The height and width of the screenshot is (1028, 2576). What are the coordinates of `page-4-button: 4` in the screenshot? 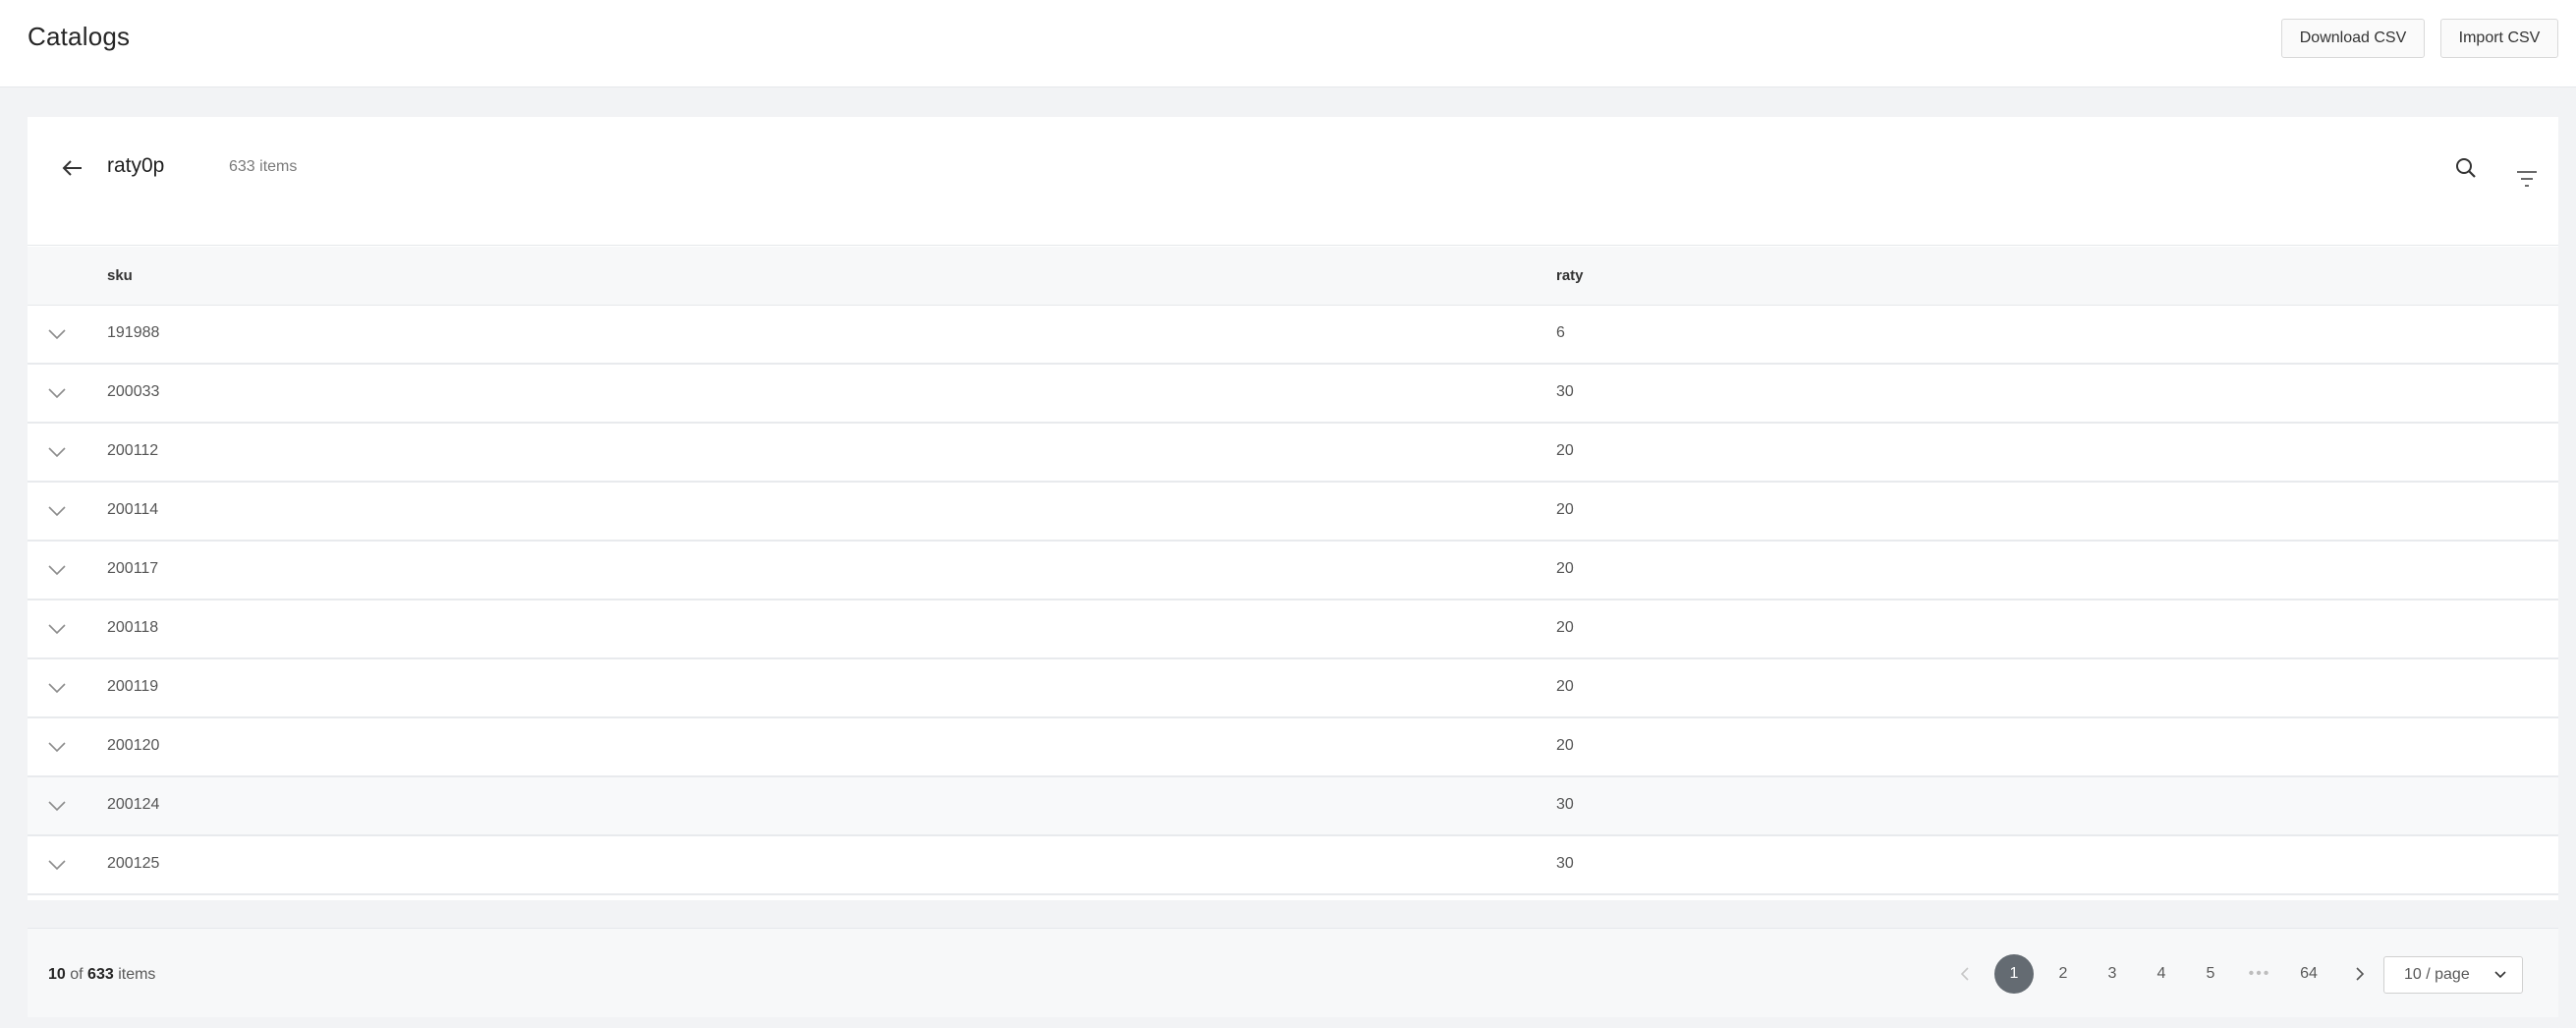 It's located at (2161, 974).